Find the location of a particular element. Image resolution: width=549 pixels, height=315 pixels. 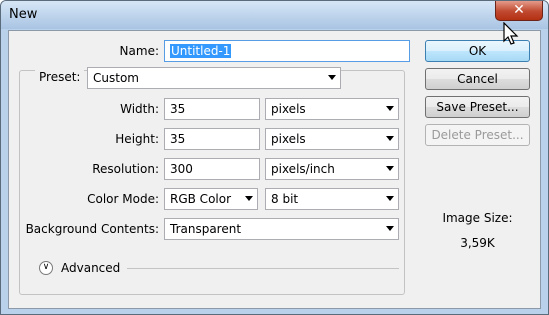

background-contents-label: Background Contents: is located at coordinates (92, 229).